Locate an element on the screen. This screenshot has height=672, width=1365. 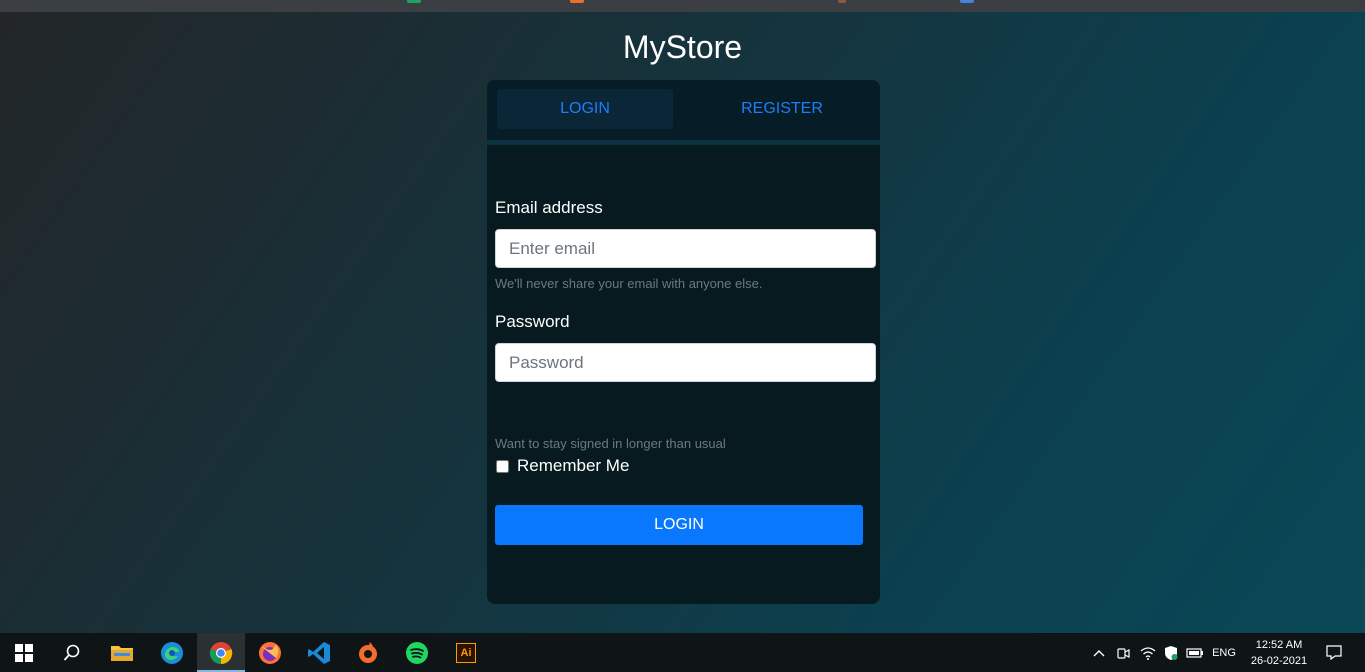
password-label: Password is located at coordinates (532, 321).